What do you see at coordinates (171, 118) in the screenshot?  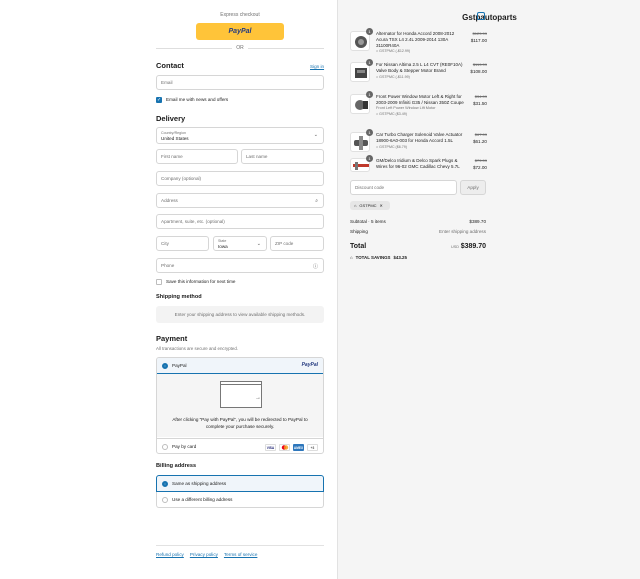 I see `delivery-heading: Delivery` at bounding box center [171, 118].